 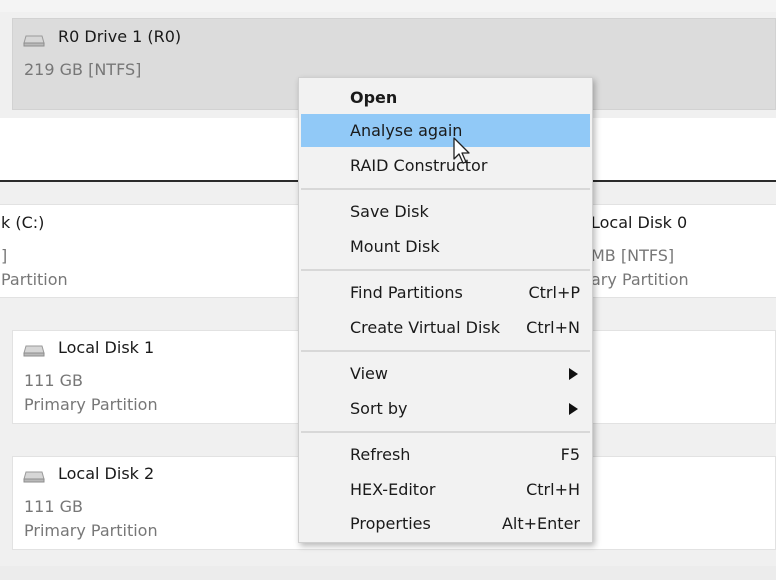 What do you see at coordinates (380, 454) in the screenshot?
I see `menu-item-label: Refresh` at bounding box center [380, 454].